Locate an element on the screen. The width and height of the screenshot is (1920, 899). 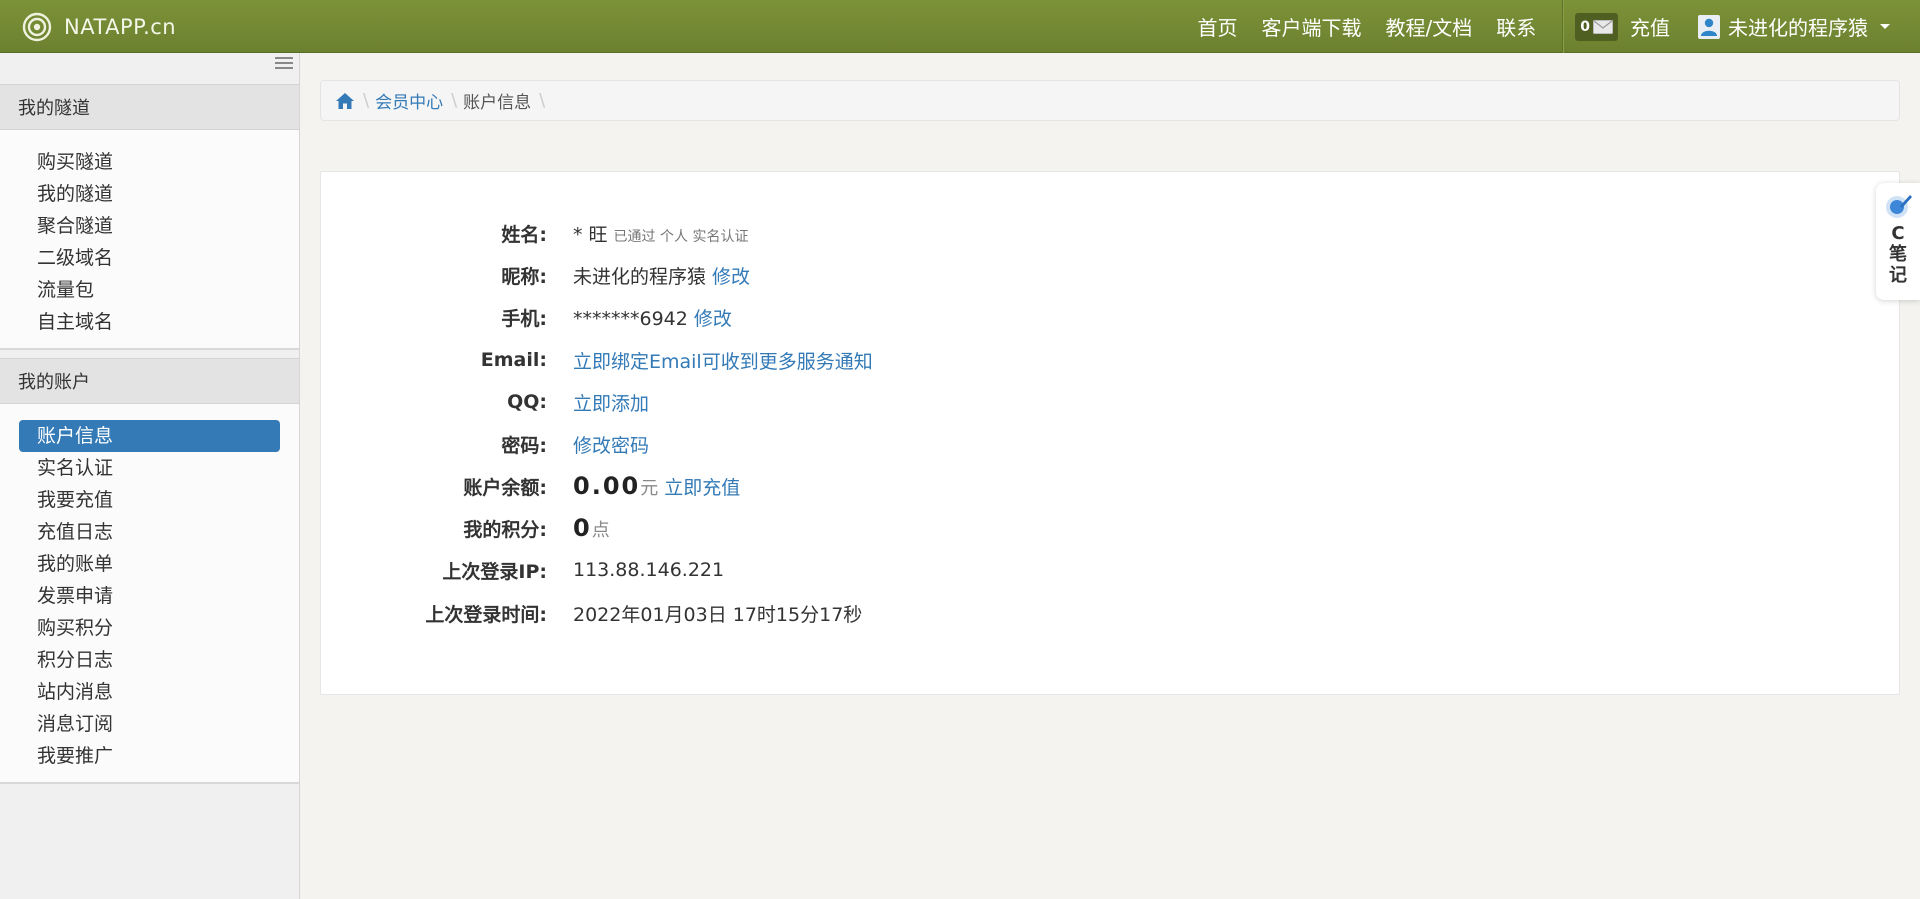
user-icon is located at coordinates (1709, 26).